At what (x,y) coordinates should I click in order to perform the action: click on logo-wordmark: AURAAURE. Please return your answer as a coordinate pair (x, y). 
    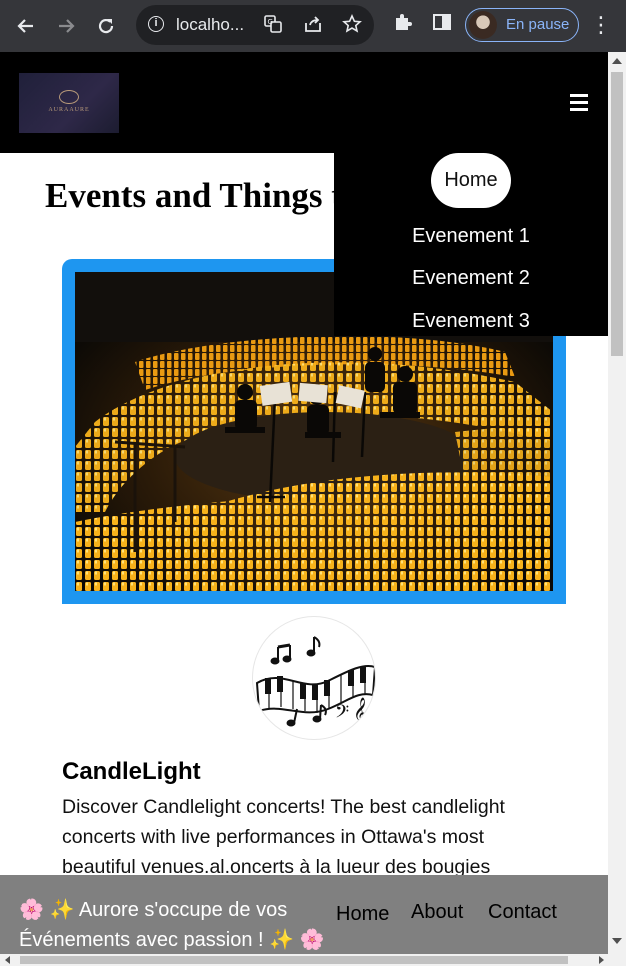
    Looking at the image, I should click on (69, 110).